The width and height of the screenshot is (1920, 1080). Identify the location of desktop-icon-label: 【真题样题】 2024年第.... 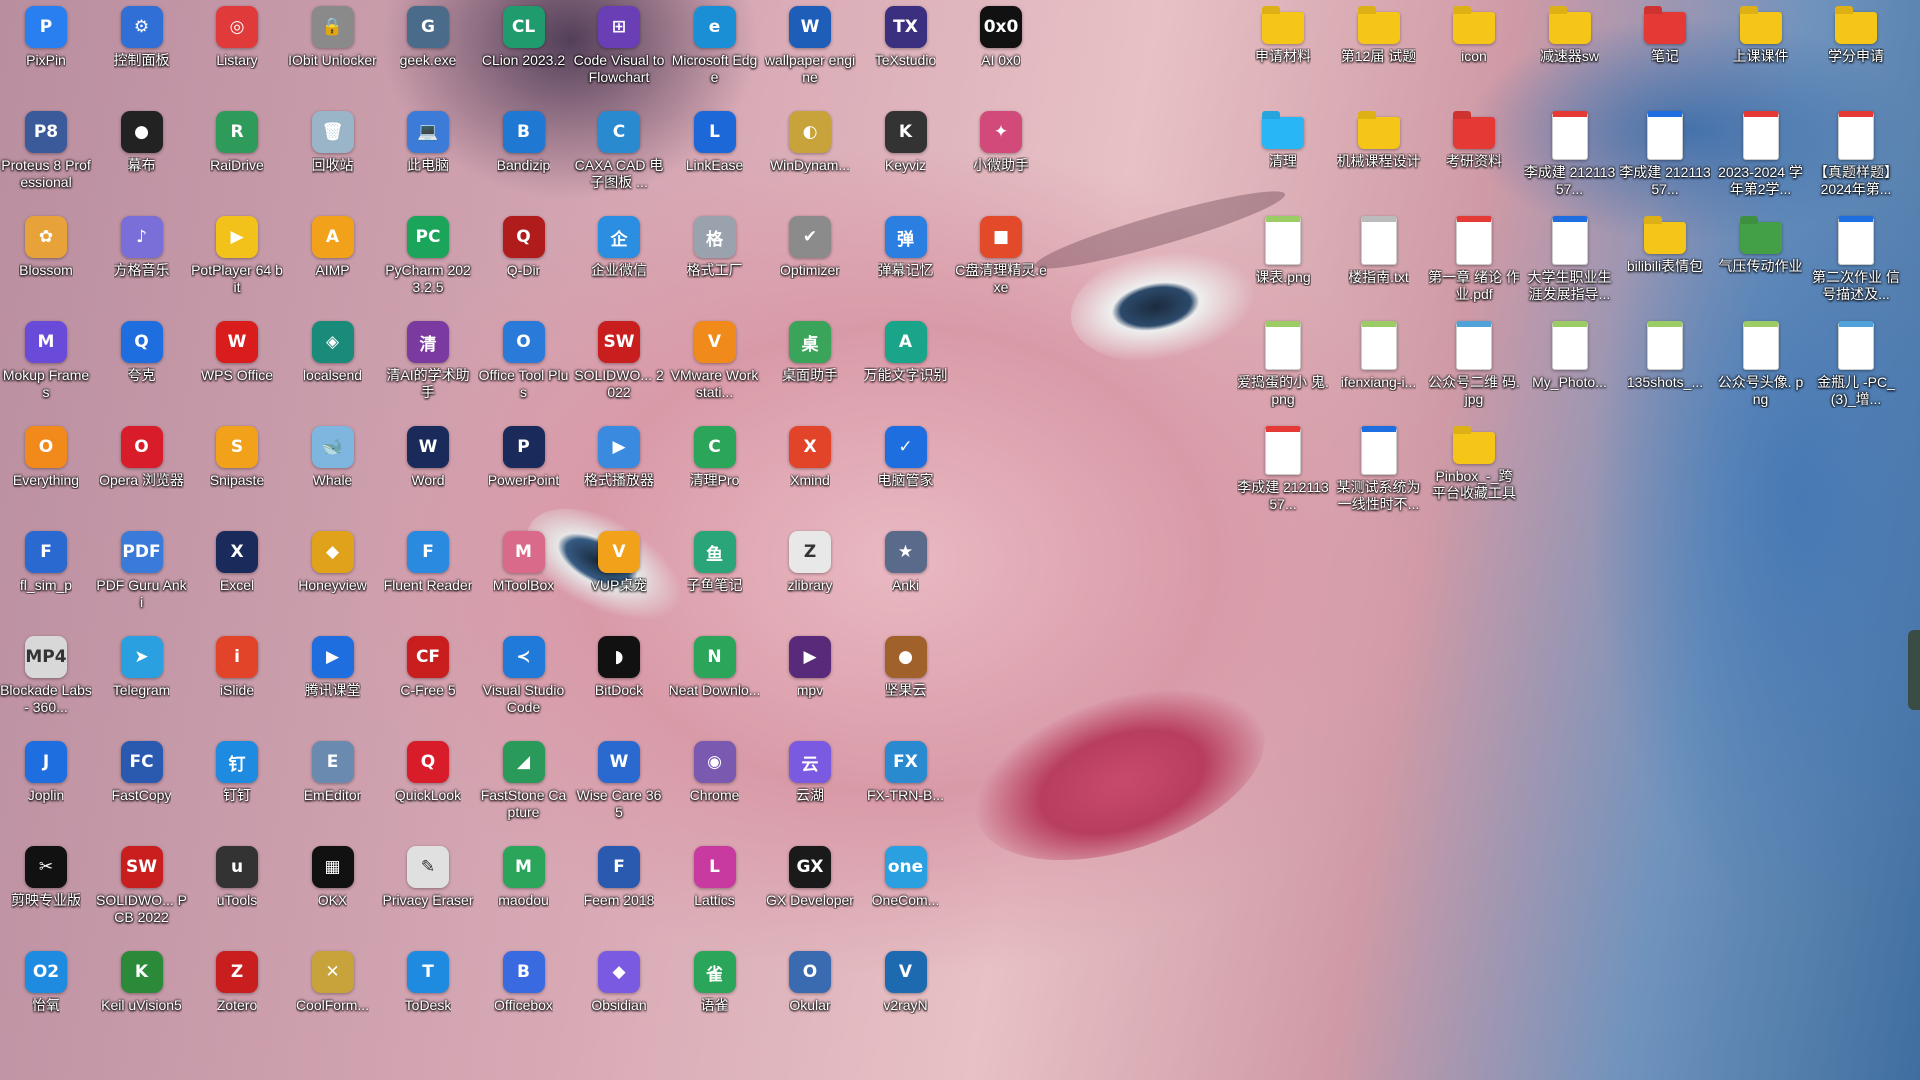
(1856, 180).